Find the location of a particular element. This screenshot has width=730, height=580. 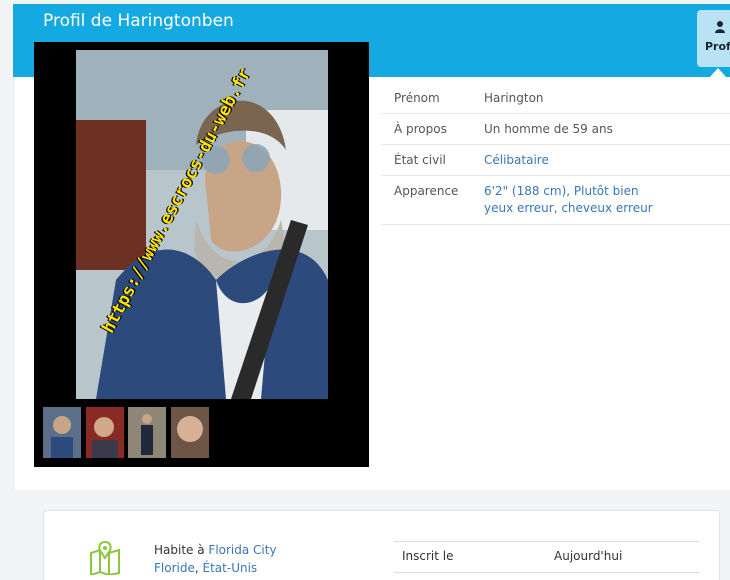

registration-value: Aujourd'hui is located at coordinates (588, 556).